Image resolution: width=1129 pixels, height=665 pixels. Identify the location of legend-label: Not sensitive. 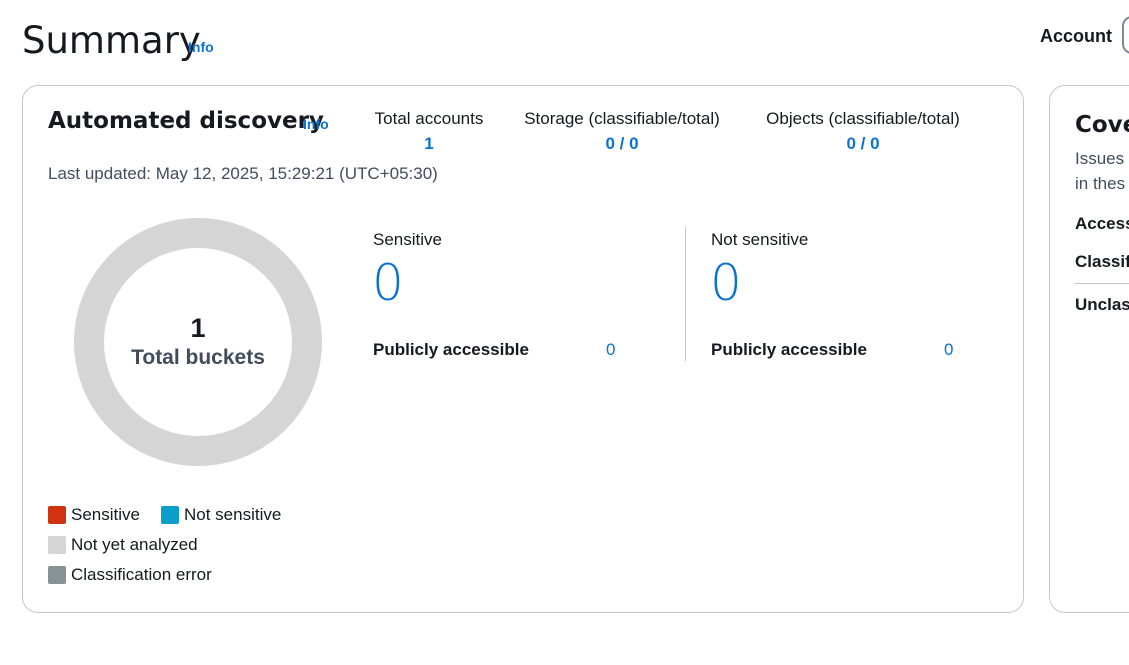
(233, 514).